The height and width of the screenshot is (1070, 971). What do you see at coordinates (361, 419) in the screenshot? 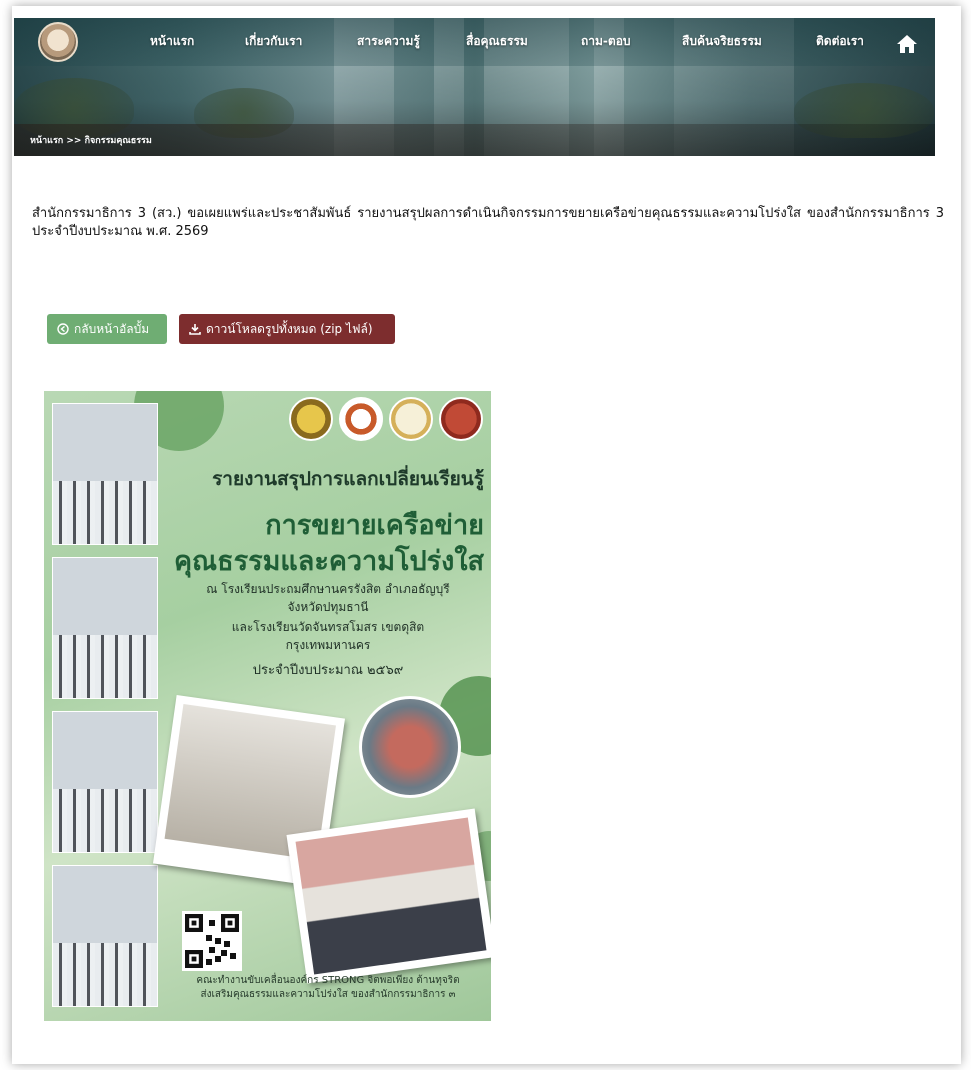
I see `committee-3-seal-logo` at bounding box center [361, 419].